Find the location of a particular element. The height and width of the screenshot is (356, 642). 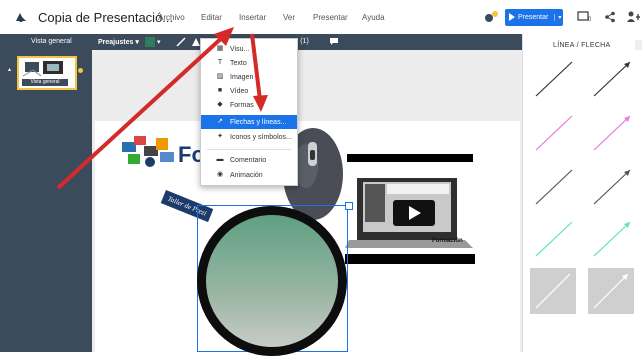

menu-insertar: Insertar is located at coordinates (252, 17).